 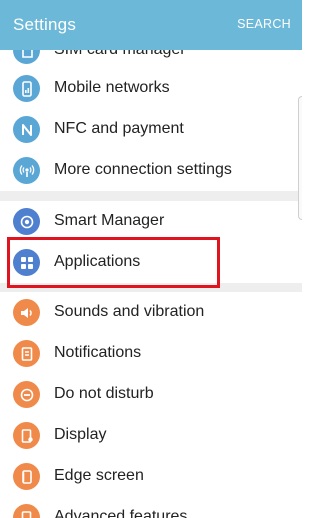 I want to click on page-title: Settings, so click(x=45, y=24).